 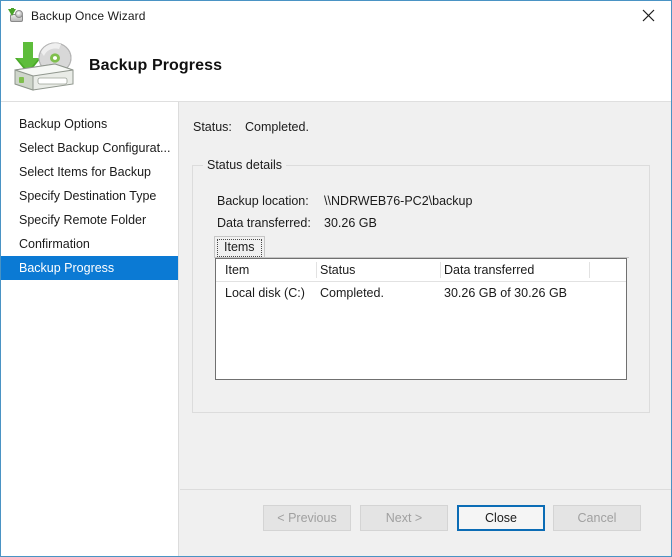 I want to click on close-icon, so click(x=648, y=15).